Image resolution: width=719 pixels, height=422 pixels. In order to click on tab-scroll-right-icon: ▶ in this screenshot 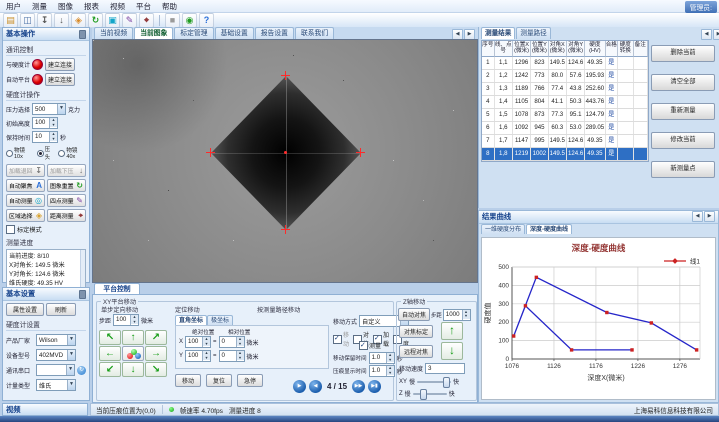, I will do `click(716, 34)`.